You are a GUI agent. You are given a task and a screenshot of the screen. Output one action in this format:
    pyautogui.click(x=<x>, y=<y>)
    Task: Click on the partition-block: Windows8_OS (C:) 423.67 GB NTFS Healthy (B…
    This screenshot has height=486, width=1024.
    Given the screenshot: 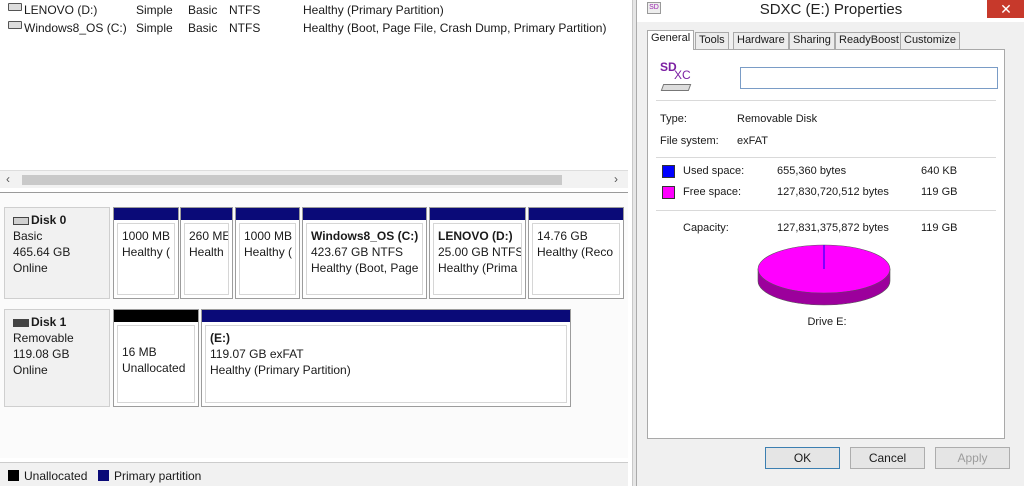 What is the action you would take?
    pyautogui.click(x=364, y=253)
    